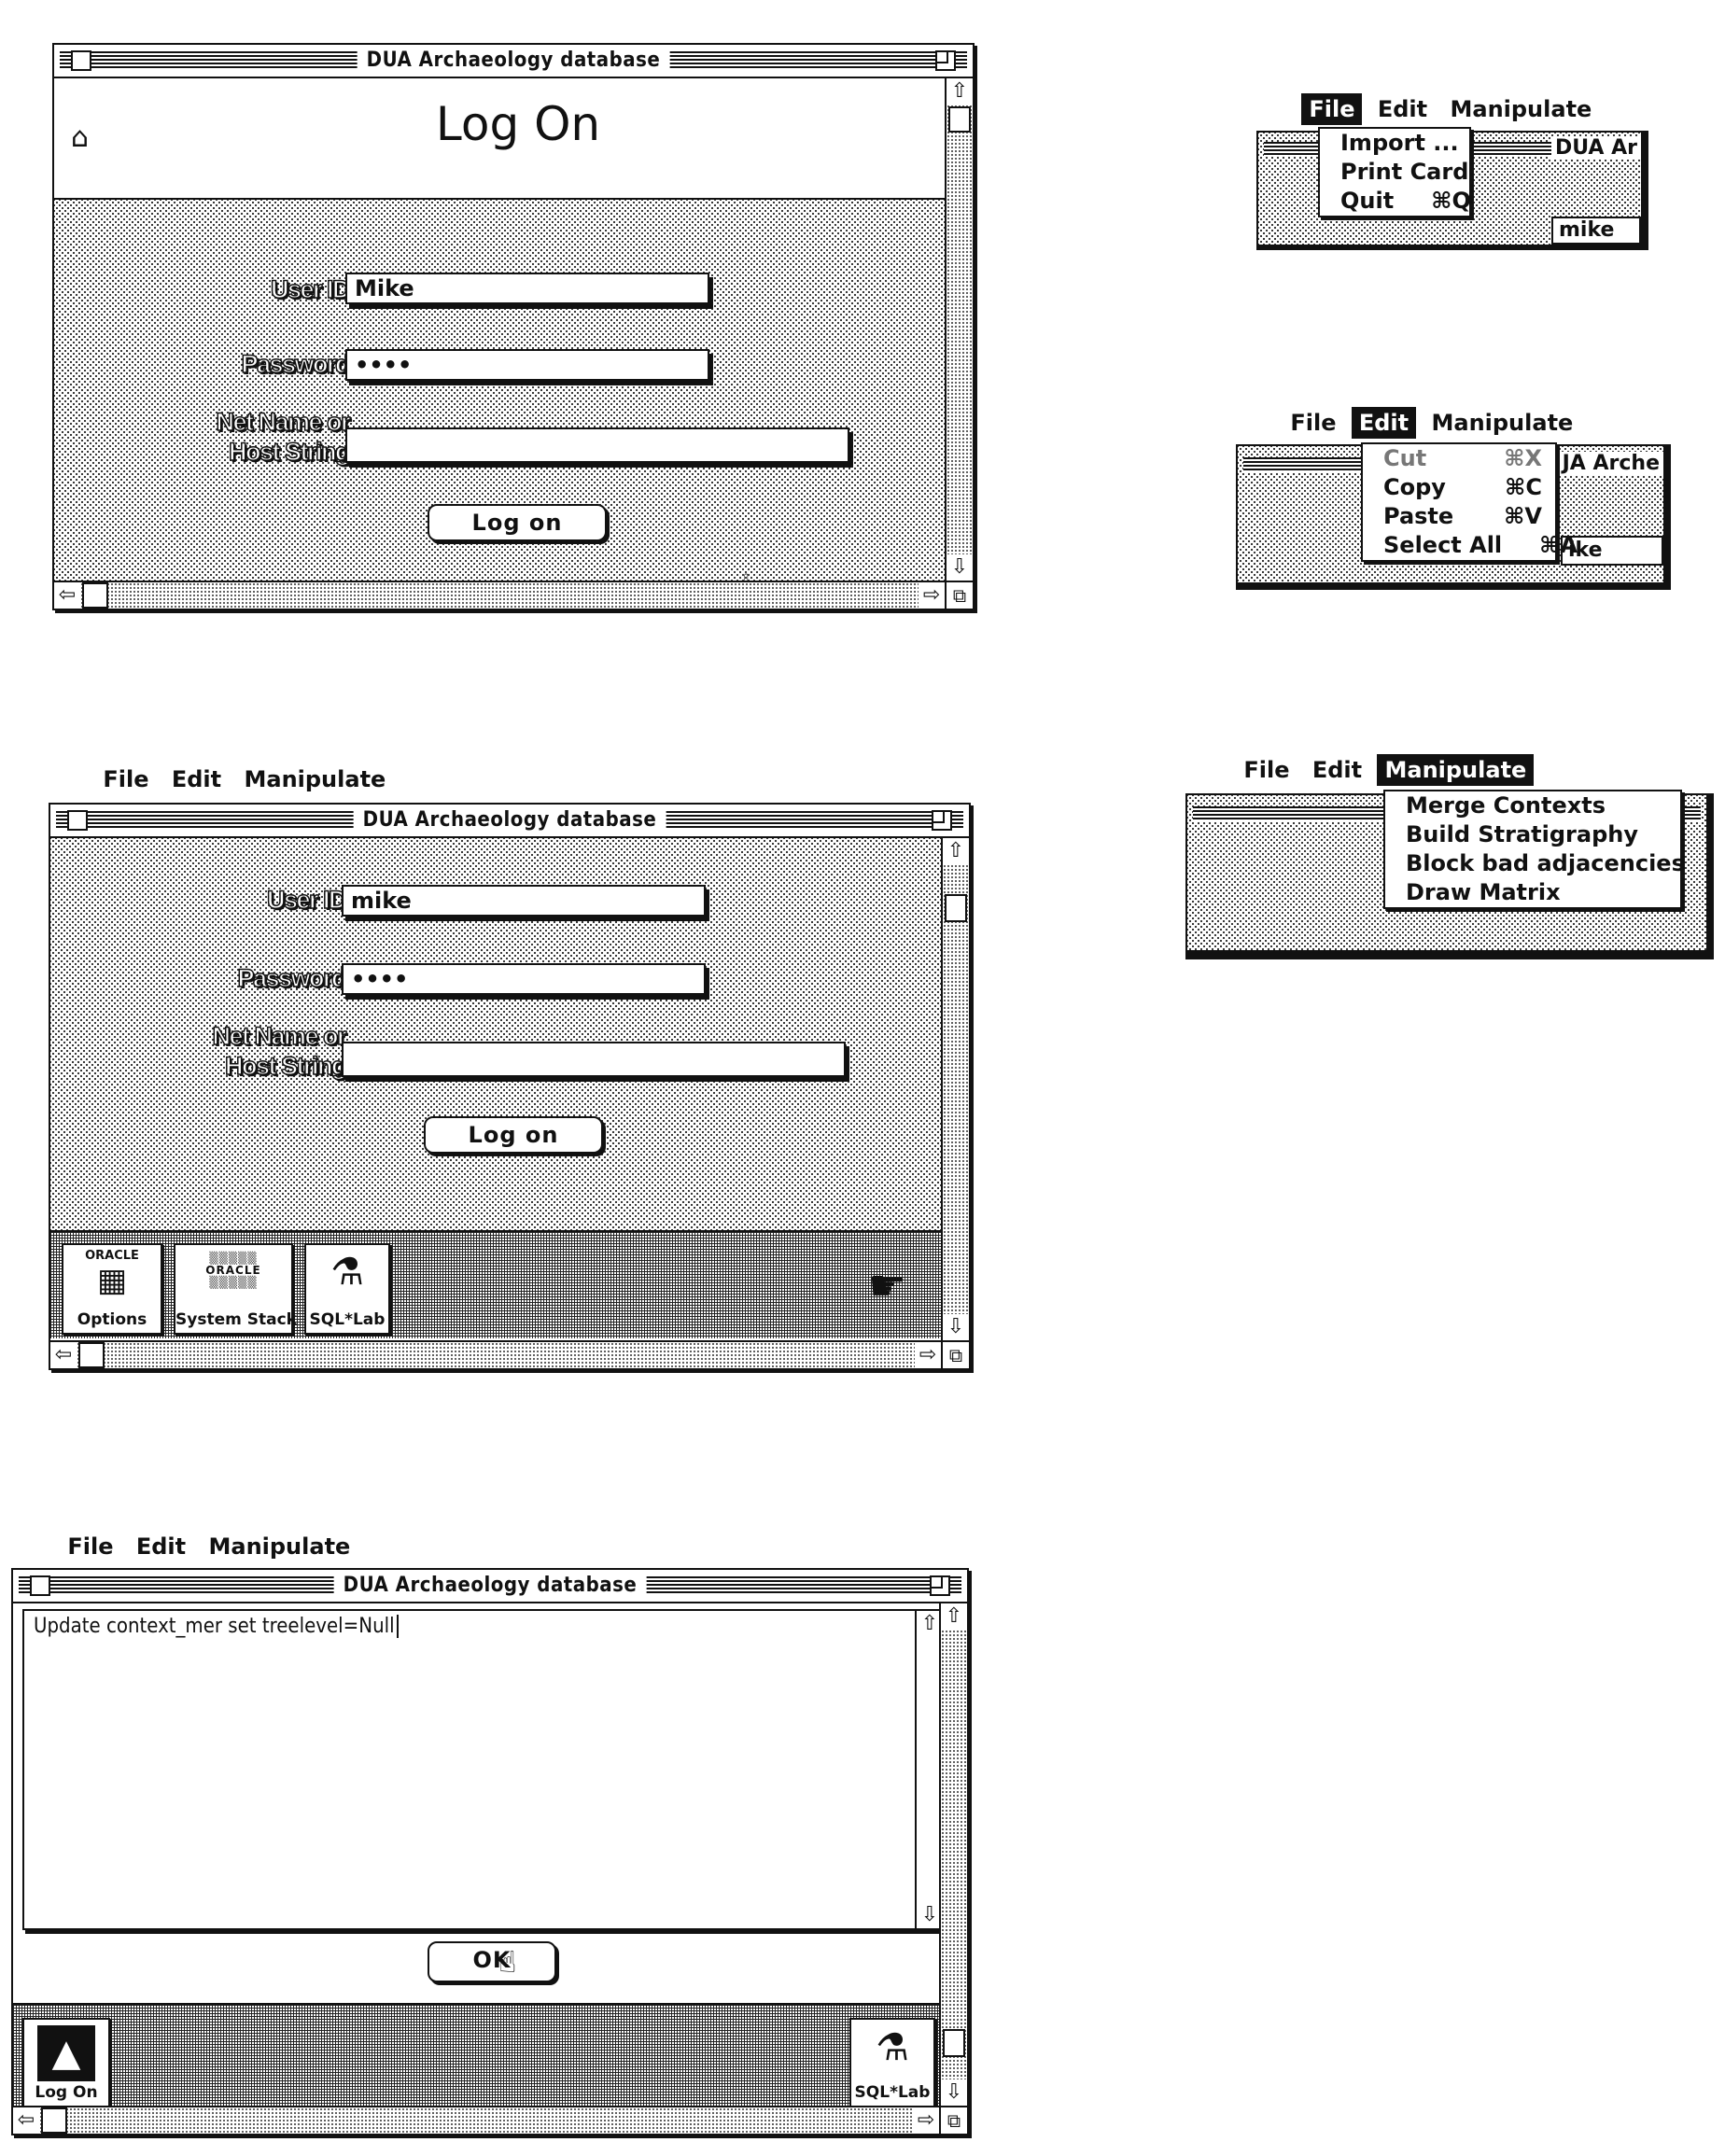 The width and height of the screenshot is (1725, 2156). What do you see at coordinates (1384, 423) in the screenshot?
I see `menu-edit-selected: Edit` at bounding box center [1384, 423].